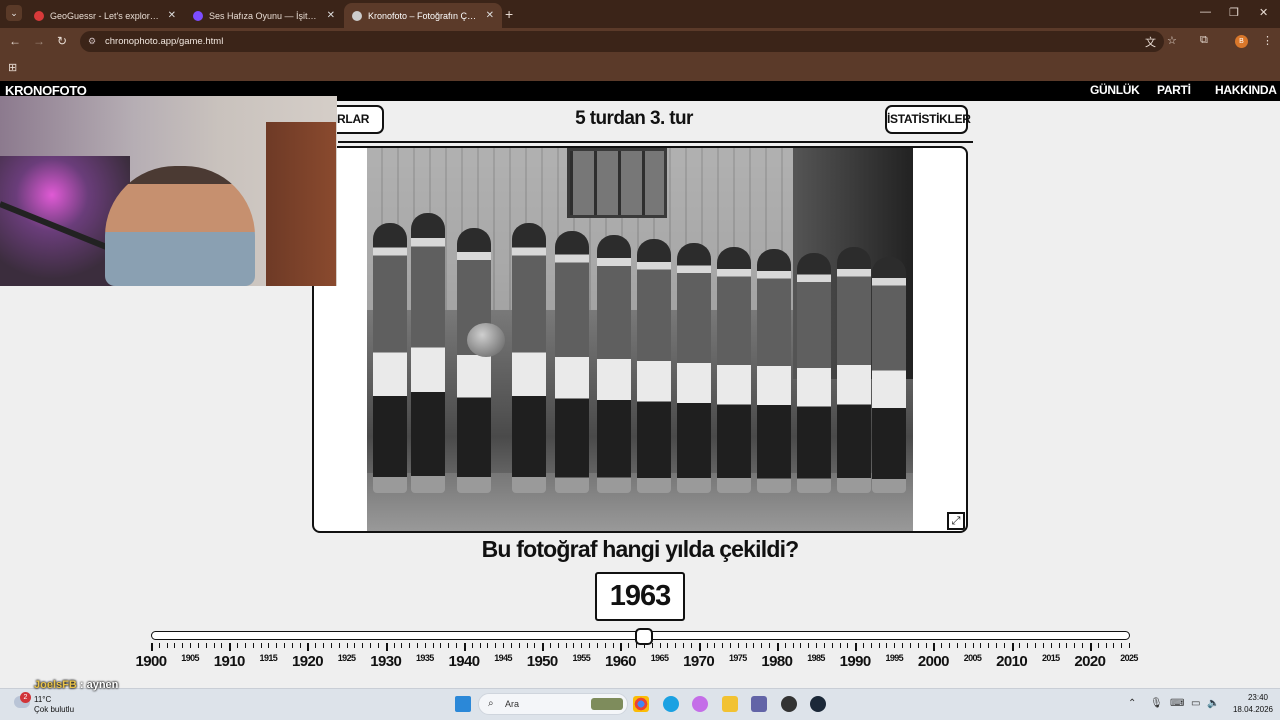  Describe the element at coordinates (12, 67) in the screenshot. I see `apps-grid-icon: ⊞` at that location.